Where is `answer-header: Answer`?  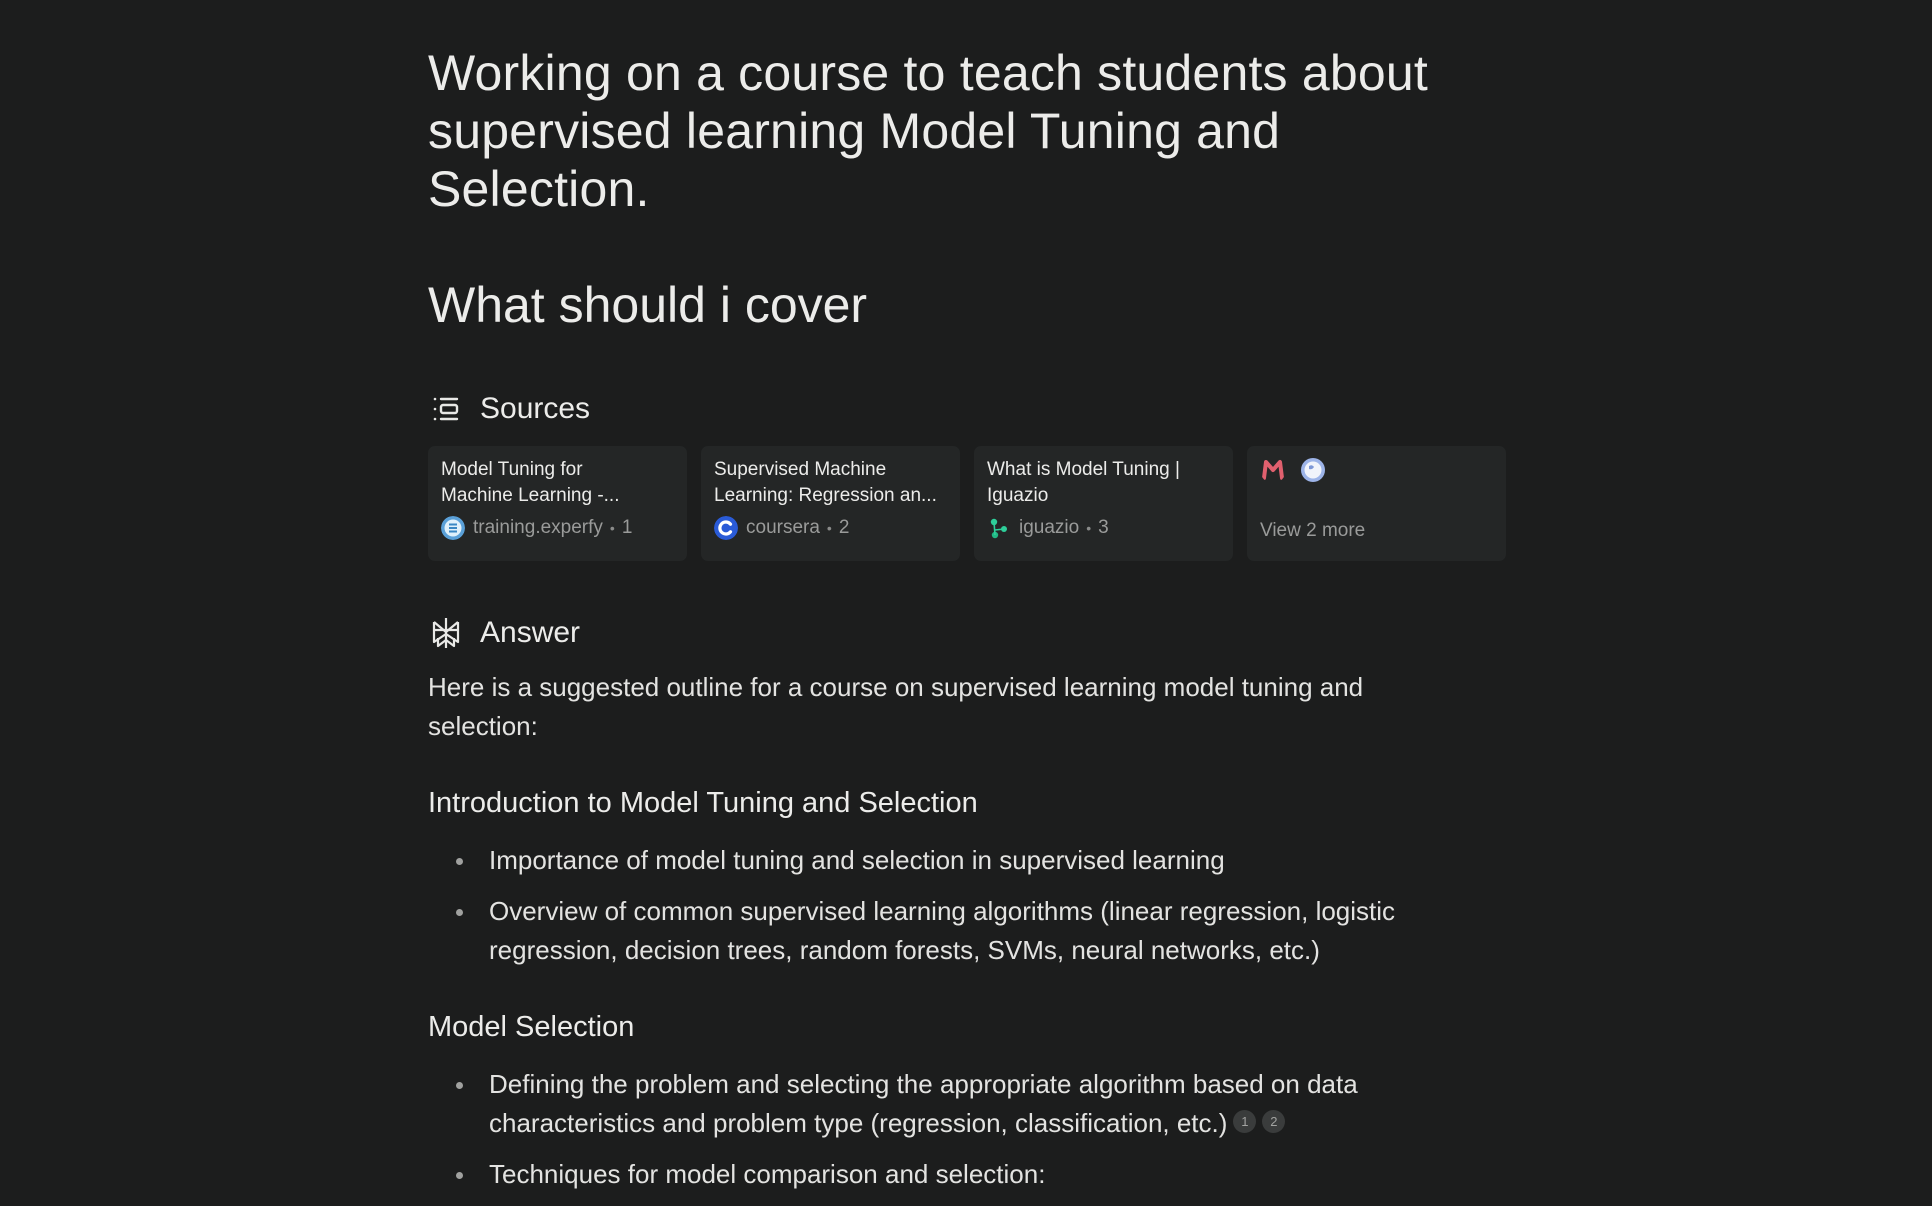
answer-header: Answer is located at coordinates (504, 633).